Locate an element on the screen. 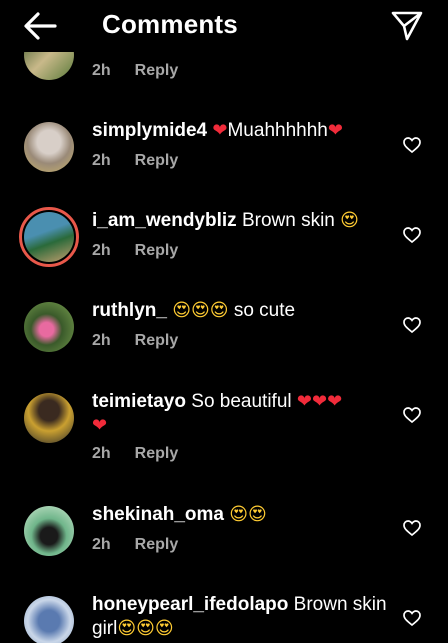 This screenshot has width=448, height=643. username: simplymide4 is located at coordinates (149, 130).